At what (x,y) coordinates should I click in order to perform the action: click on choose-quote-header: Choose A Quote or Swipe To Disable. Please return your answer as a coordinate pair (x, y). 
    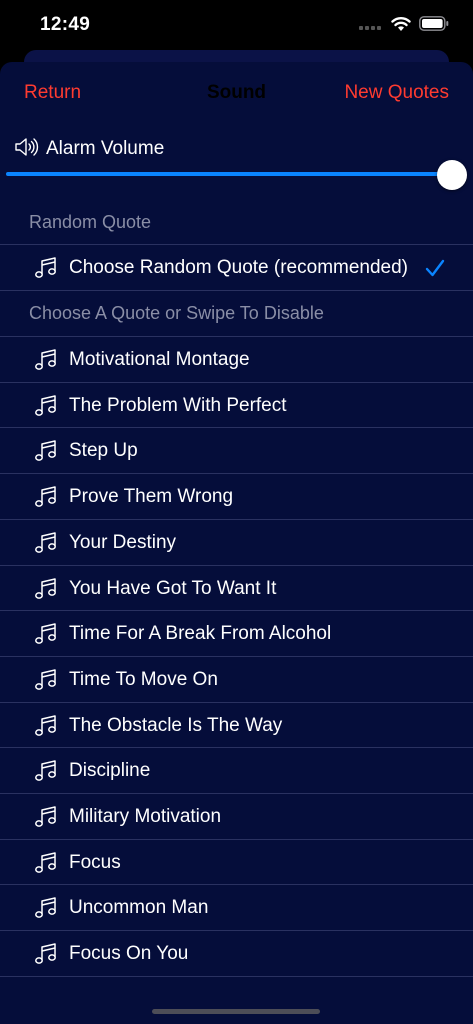
    Looking at the image, I should click on (176, 313).